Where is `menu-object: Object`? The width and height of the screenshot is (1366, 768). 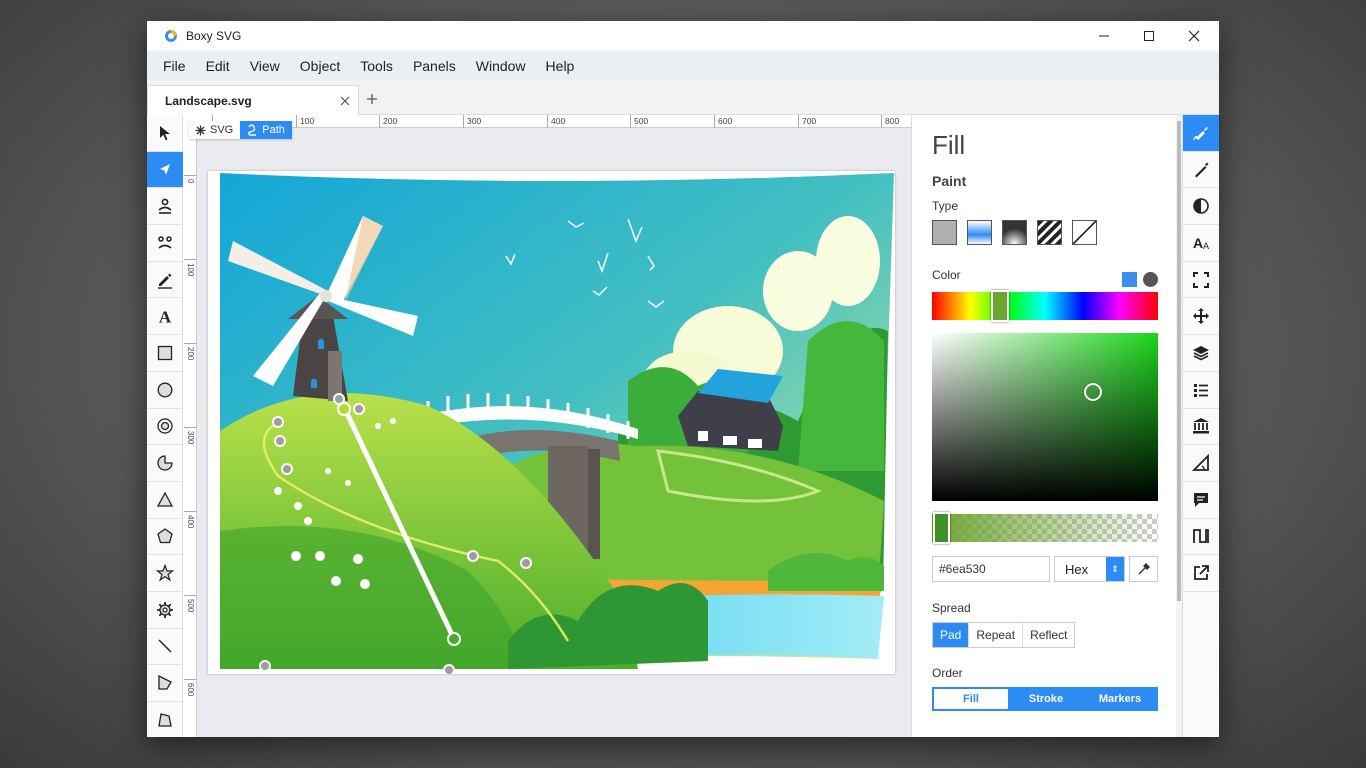 menu-object: Object is located at coordinates (320, 66).